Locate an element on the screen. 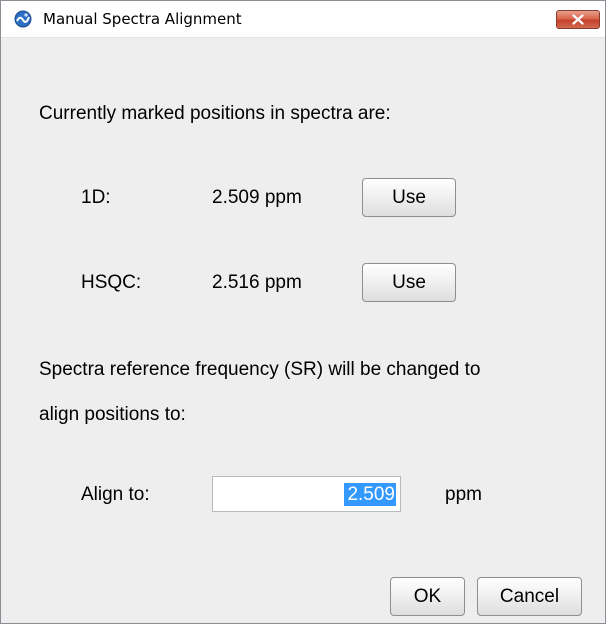 This screenshot has width=606, height=624. position-value-hsqc: 2.516 ppm is located at coordinates (257, 282).